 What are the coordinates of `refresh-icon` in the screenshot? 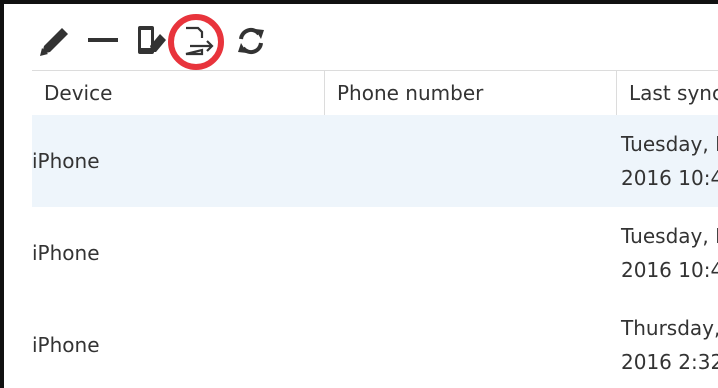 It's located at (251, 41).